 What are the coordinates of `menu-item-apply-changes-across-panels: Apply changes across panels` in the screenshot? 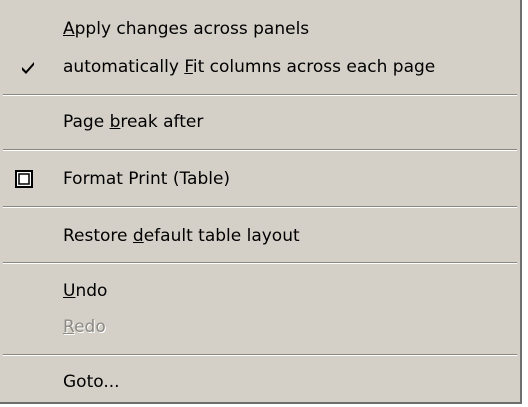 It's located at (260, 29).